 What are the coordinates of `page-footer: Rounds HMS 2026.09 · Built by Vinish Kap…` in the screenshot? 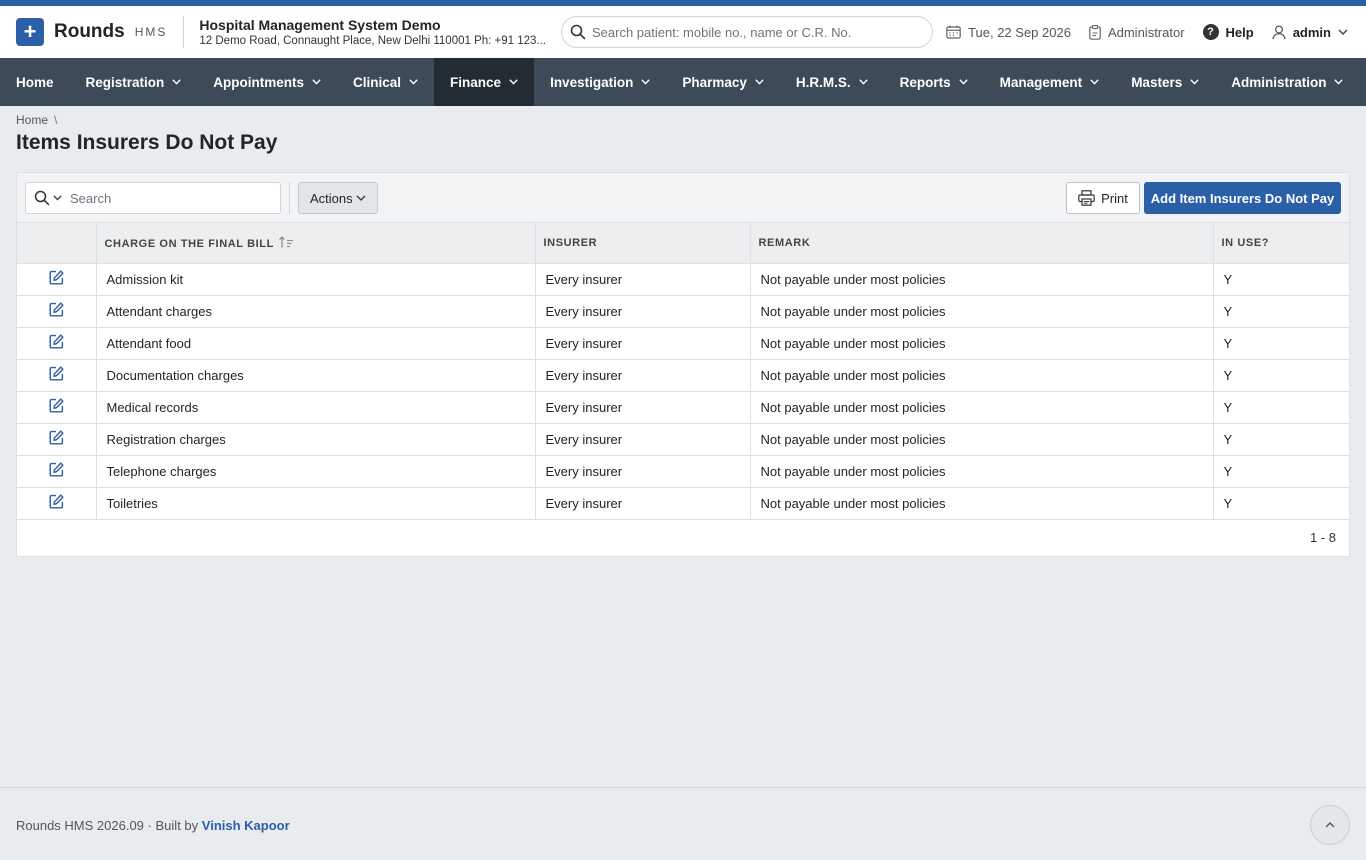 It's located at (683, 823).